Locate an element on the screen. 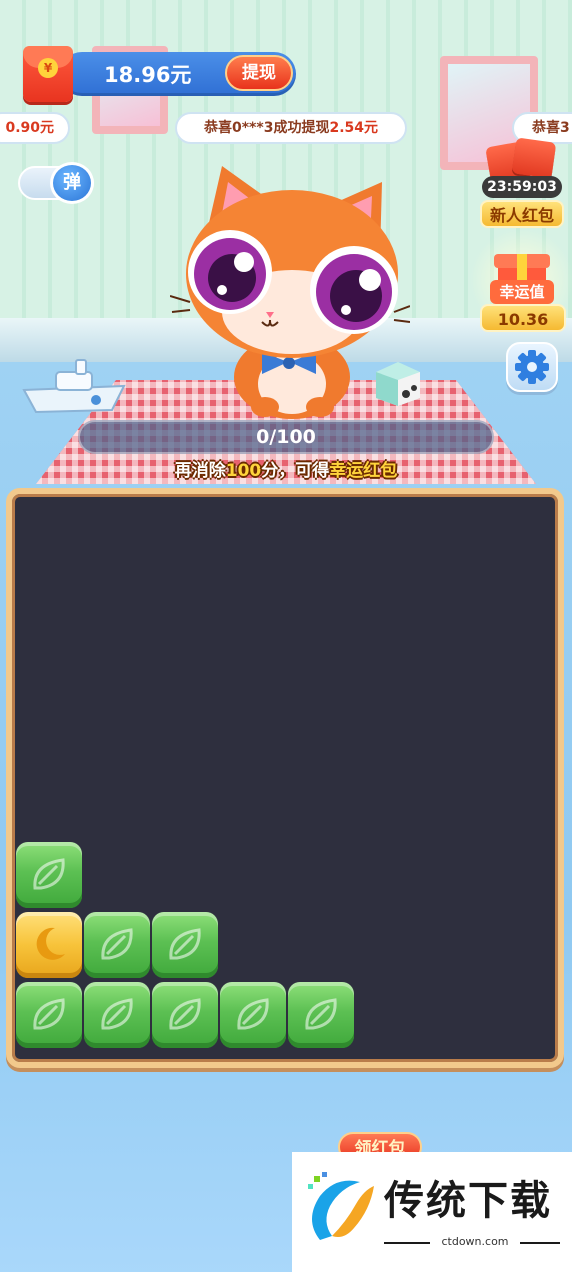 The image size is (572, 1272). ticker-item: 恭喜0***3成功提现2.54元 is located at coordinates (291, 128).